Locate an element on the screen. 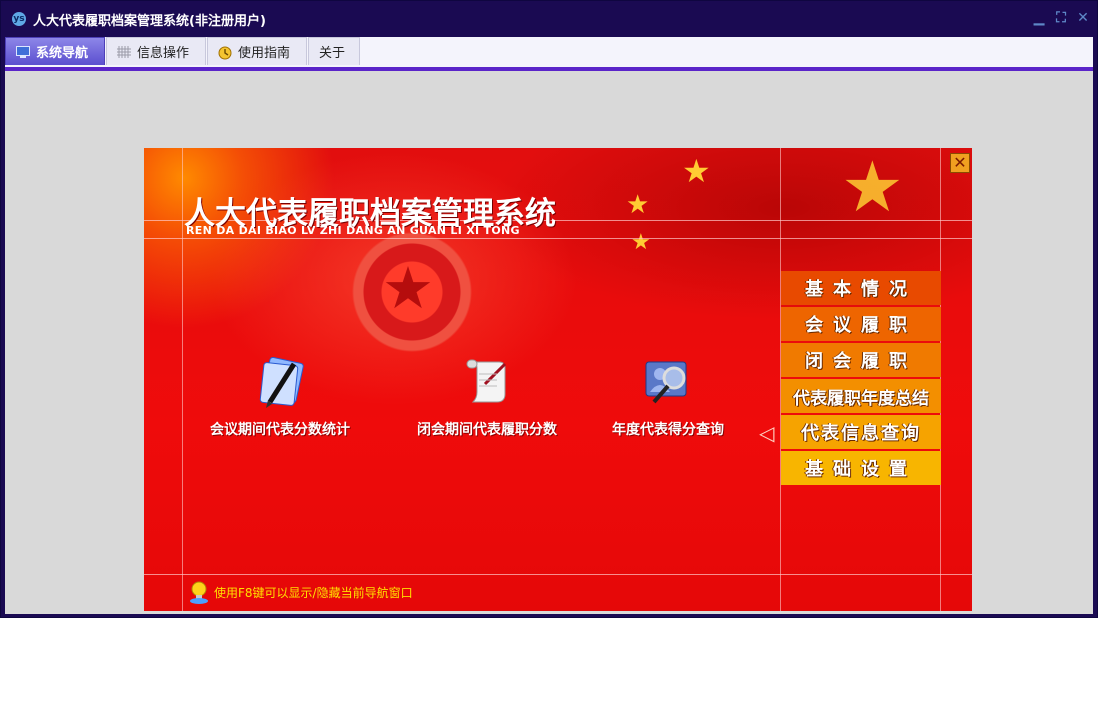 The height and width of the screenshot is (723, 1099). tab-label: 关于 is located at coordinates (332, 53).